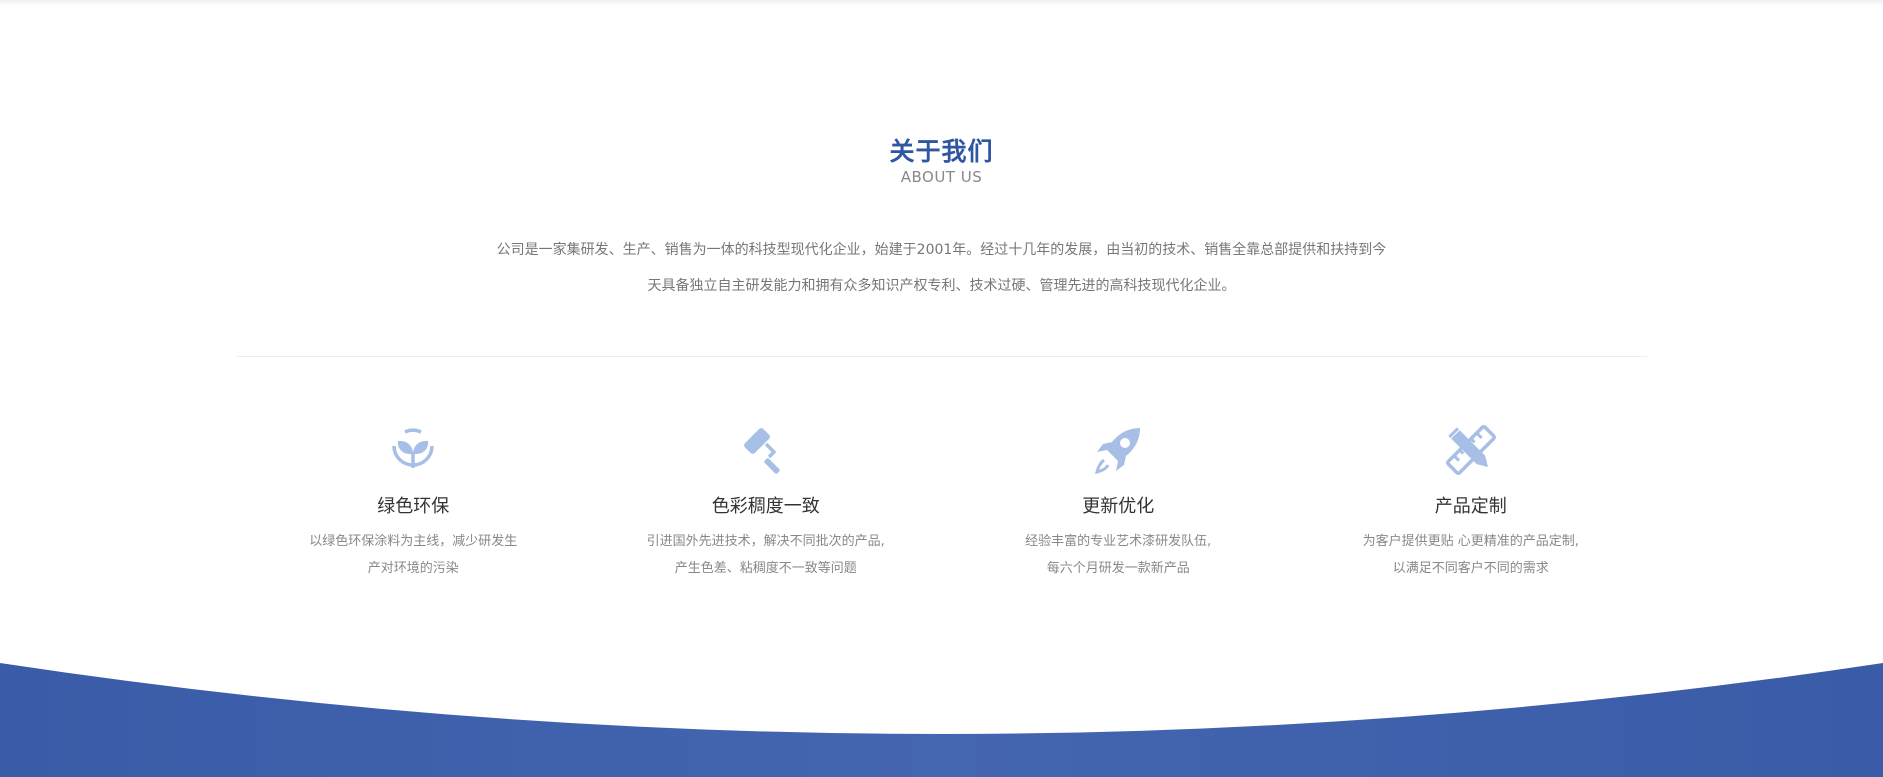  I want to click on feature-desc: 为客户提供更贴 心更精准的产品定制, 以满足不同客户不同的需求, so click(1471, 555).